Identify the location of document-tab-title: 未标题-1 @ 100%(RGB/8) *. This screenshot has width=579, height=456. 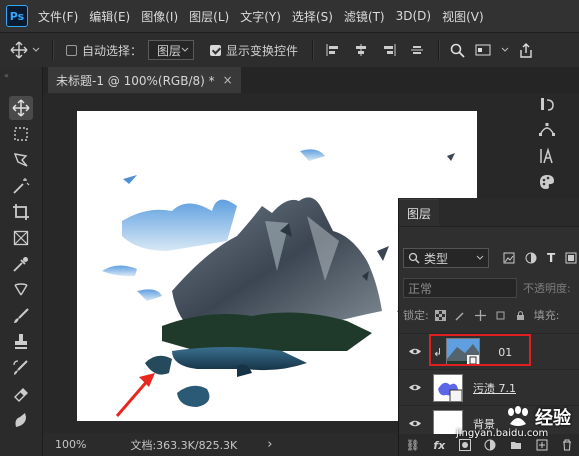
(135, 80).